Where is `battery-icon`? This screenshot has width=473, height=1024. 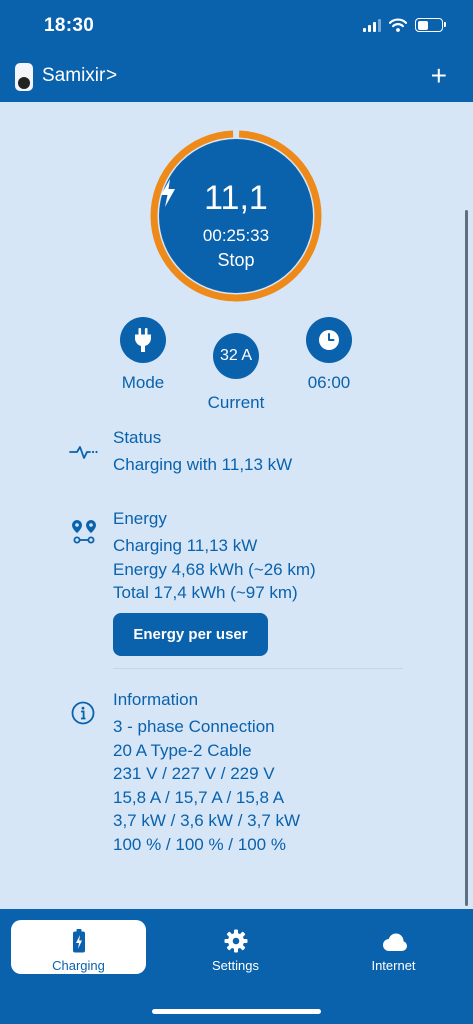 battery-icon is located at coordinates (430, 25).